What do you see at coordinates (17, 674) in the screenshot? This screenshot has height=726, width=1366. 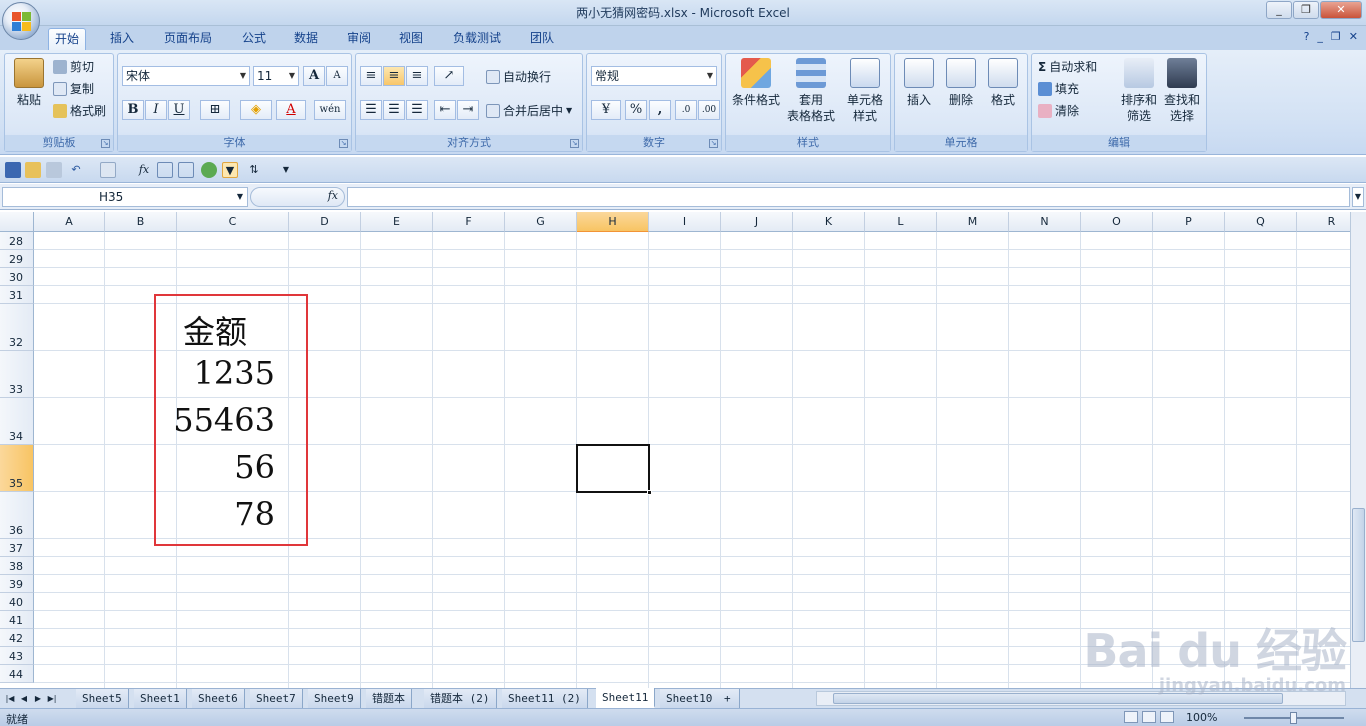 I see `row-header-44: 44` at bounding box center [17, 674].